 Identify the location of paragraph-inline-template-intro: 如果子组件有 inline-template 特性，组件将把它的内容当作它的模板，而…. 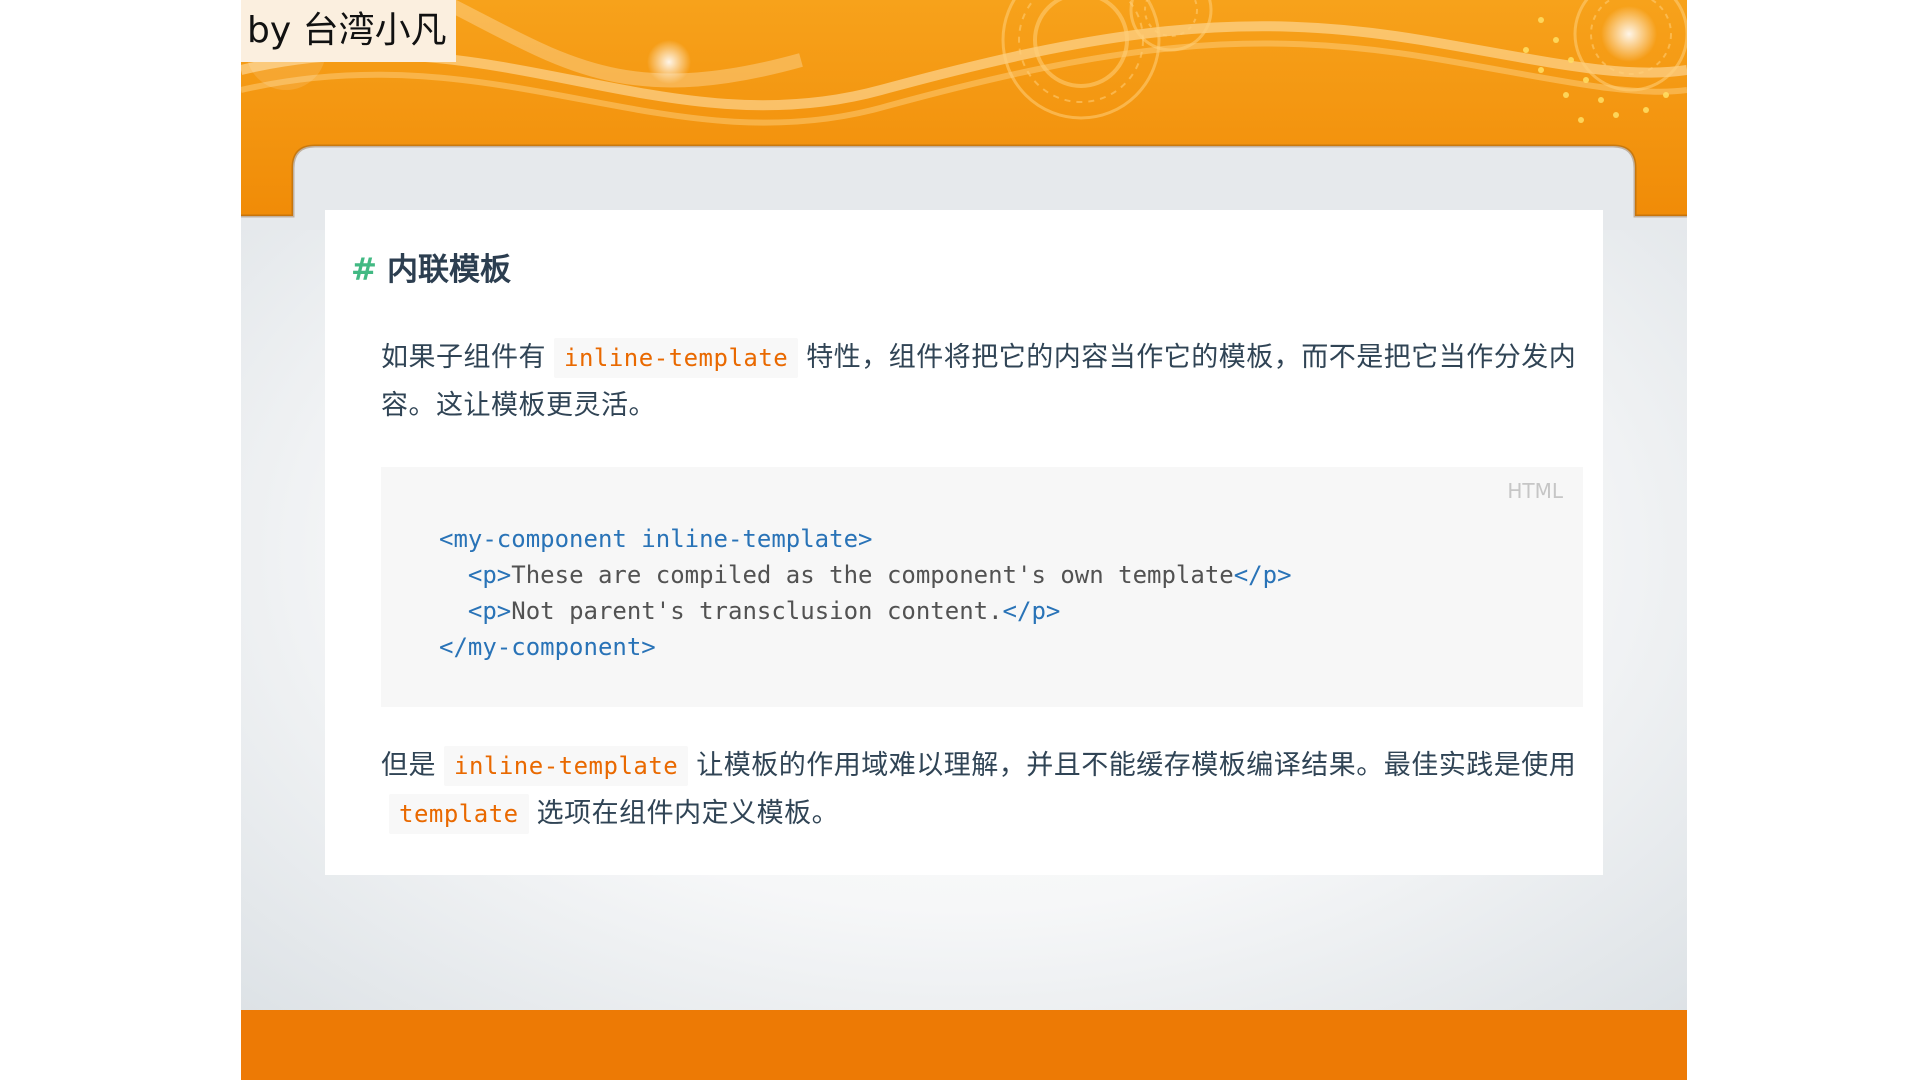
(981, 382).